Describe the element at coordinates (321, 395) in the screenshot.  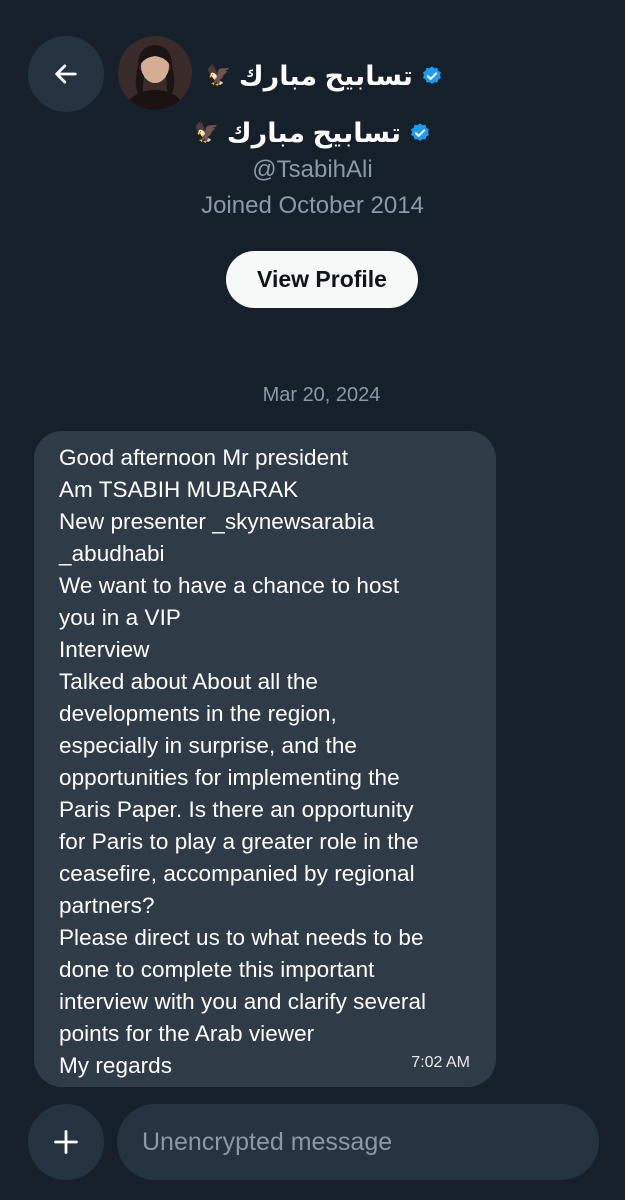
I see `date-separator: Mar 20, 2024` at that location.